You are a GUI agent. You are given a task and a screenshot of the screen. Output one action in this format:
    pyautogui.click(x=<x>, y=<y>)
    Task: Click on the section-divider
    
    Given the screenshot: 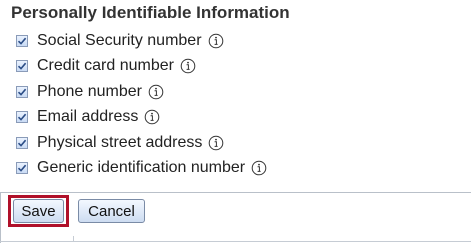 What is the action you would take?
    pyautogui.click(x=235, y=192)
    